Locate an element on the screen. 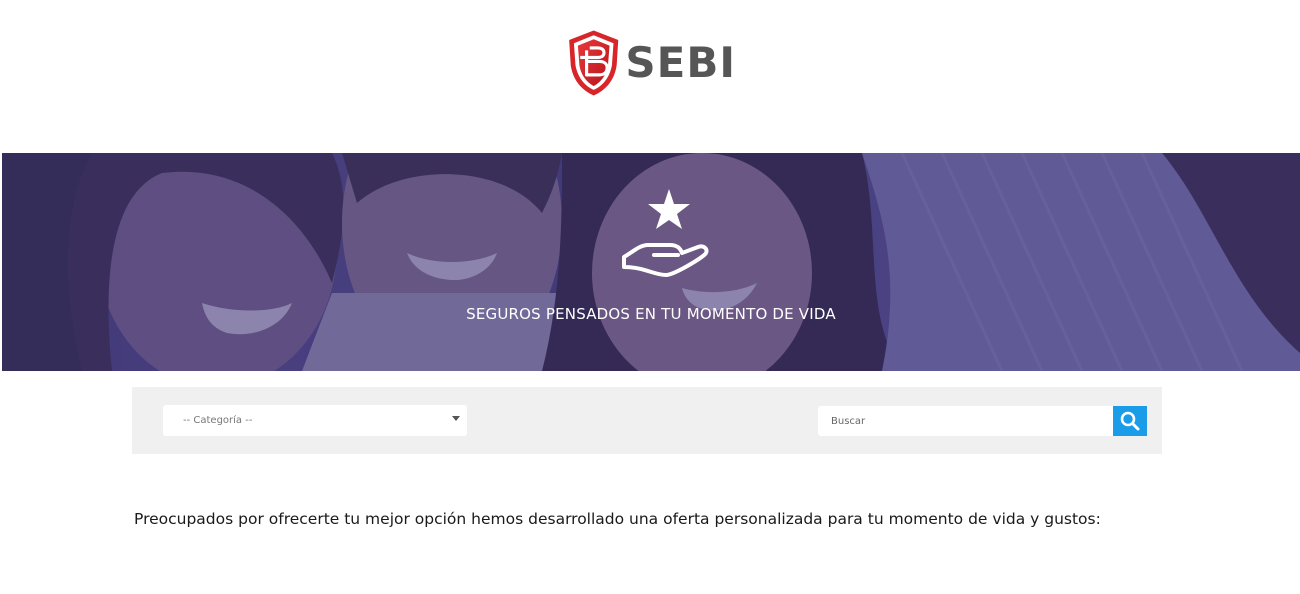 This screenshot has height=594, width=1300. brand-name: SEBI is located at coordinates (680, 62).